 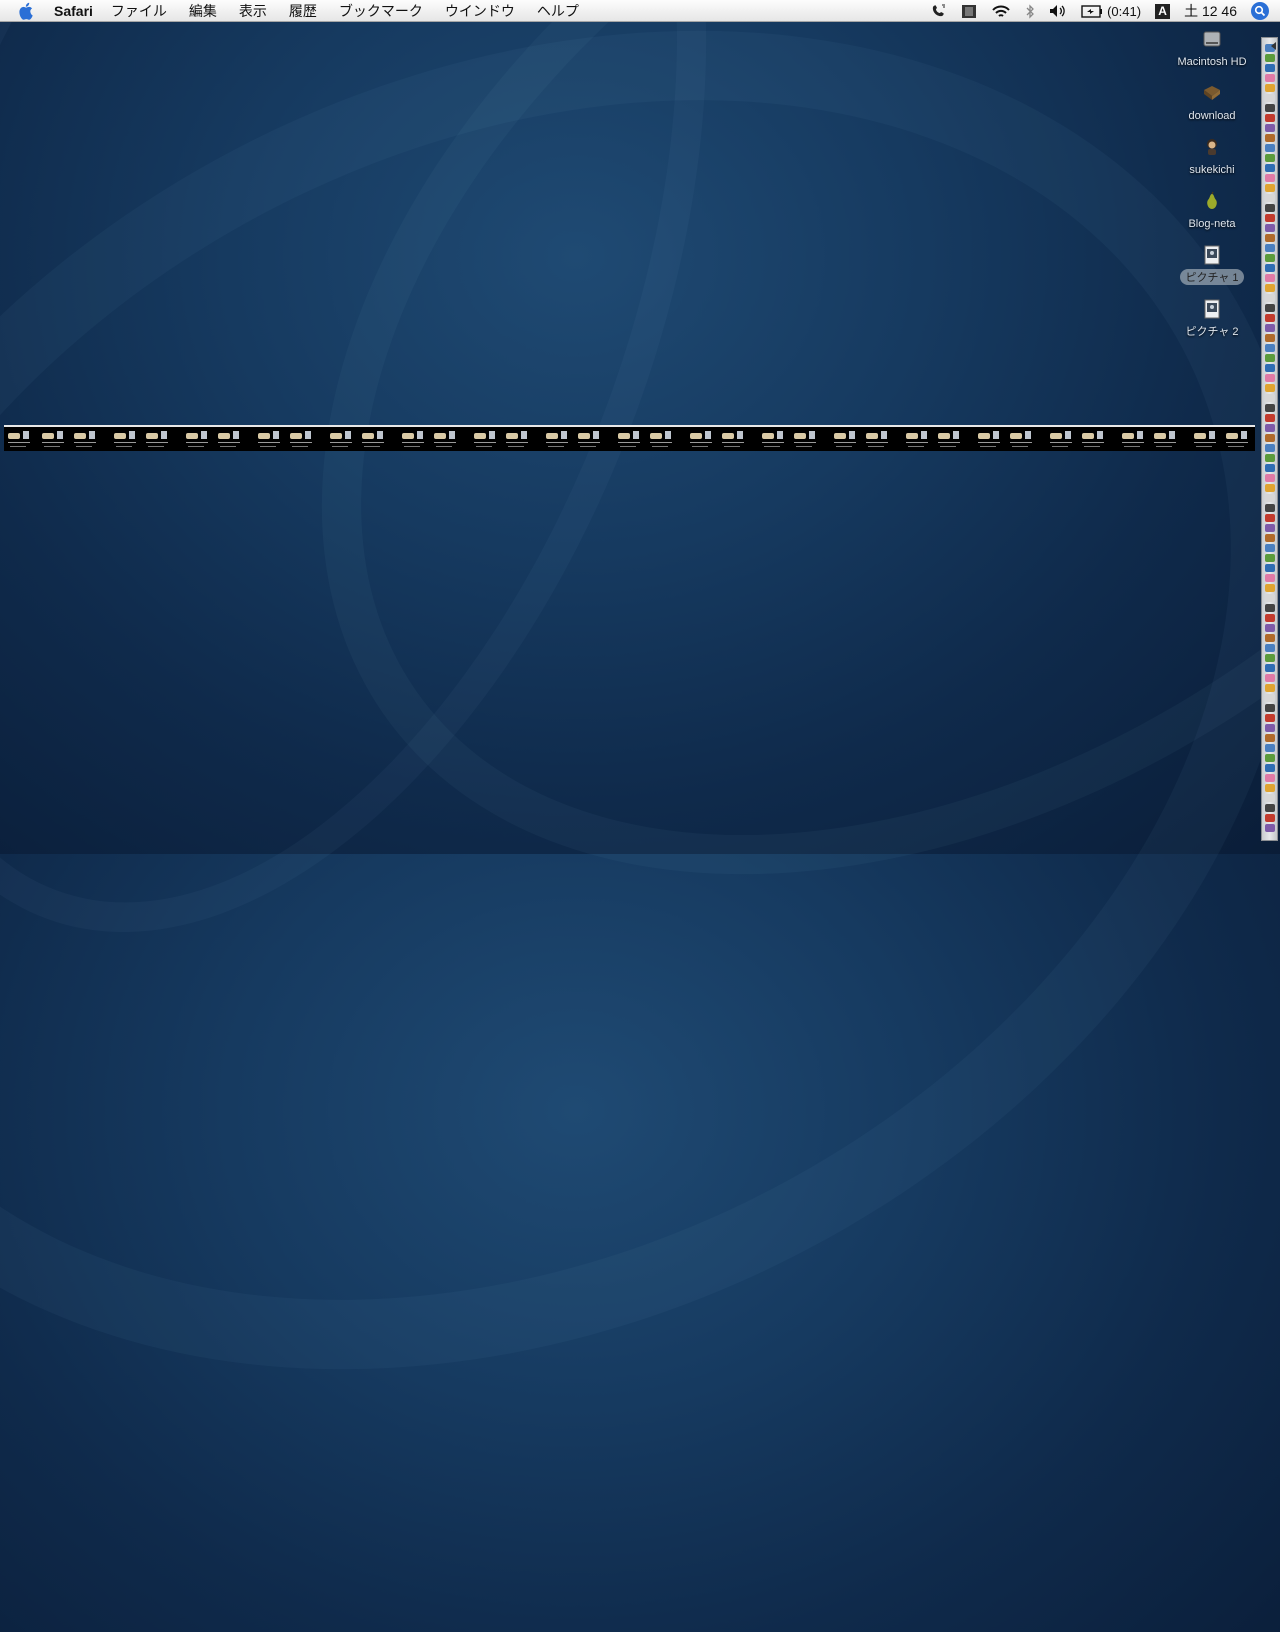 I want to click on menu-history: 履歴, so click(x=303, y=11).